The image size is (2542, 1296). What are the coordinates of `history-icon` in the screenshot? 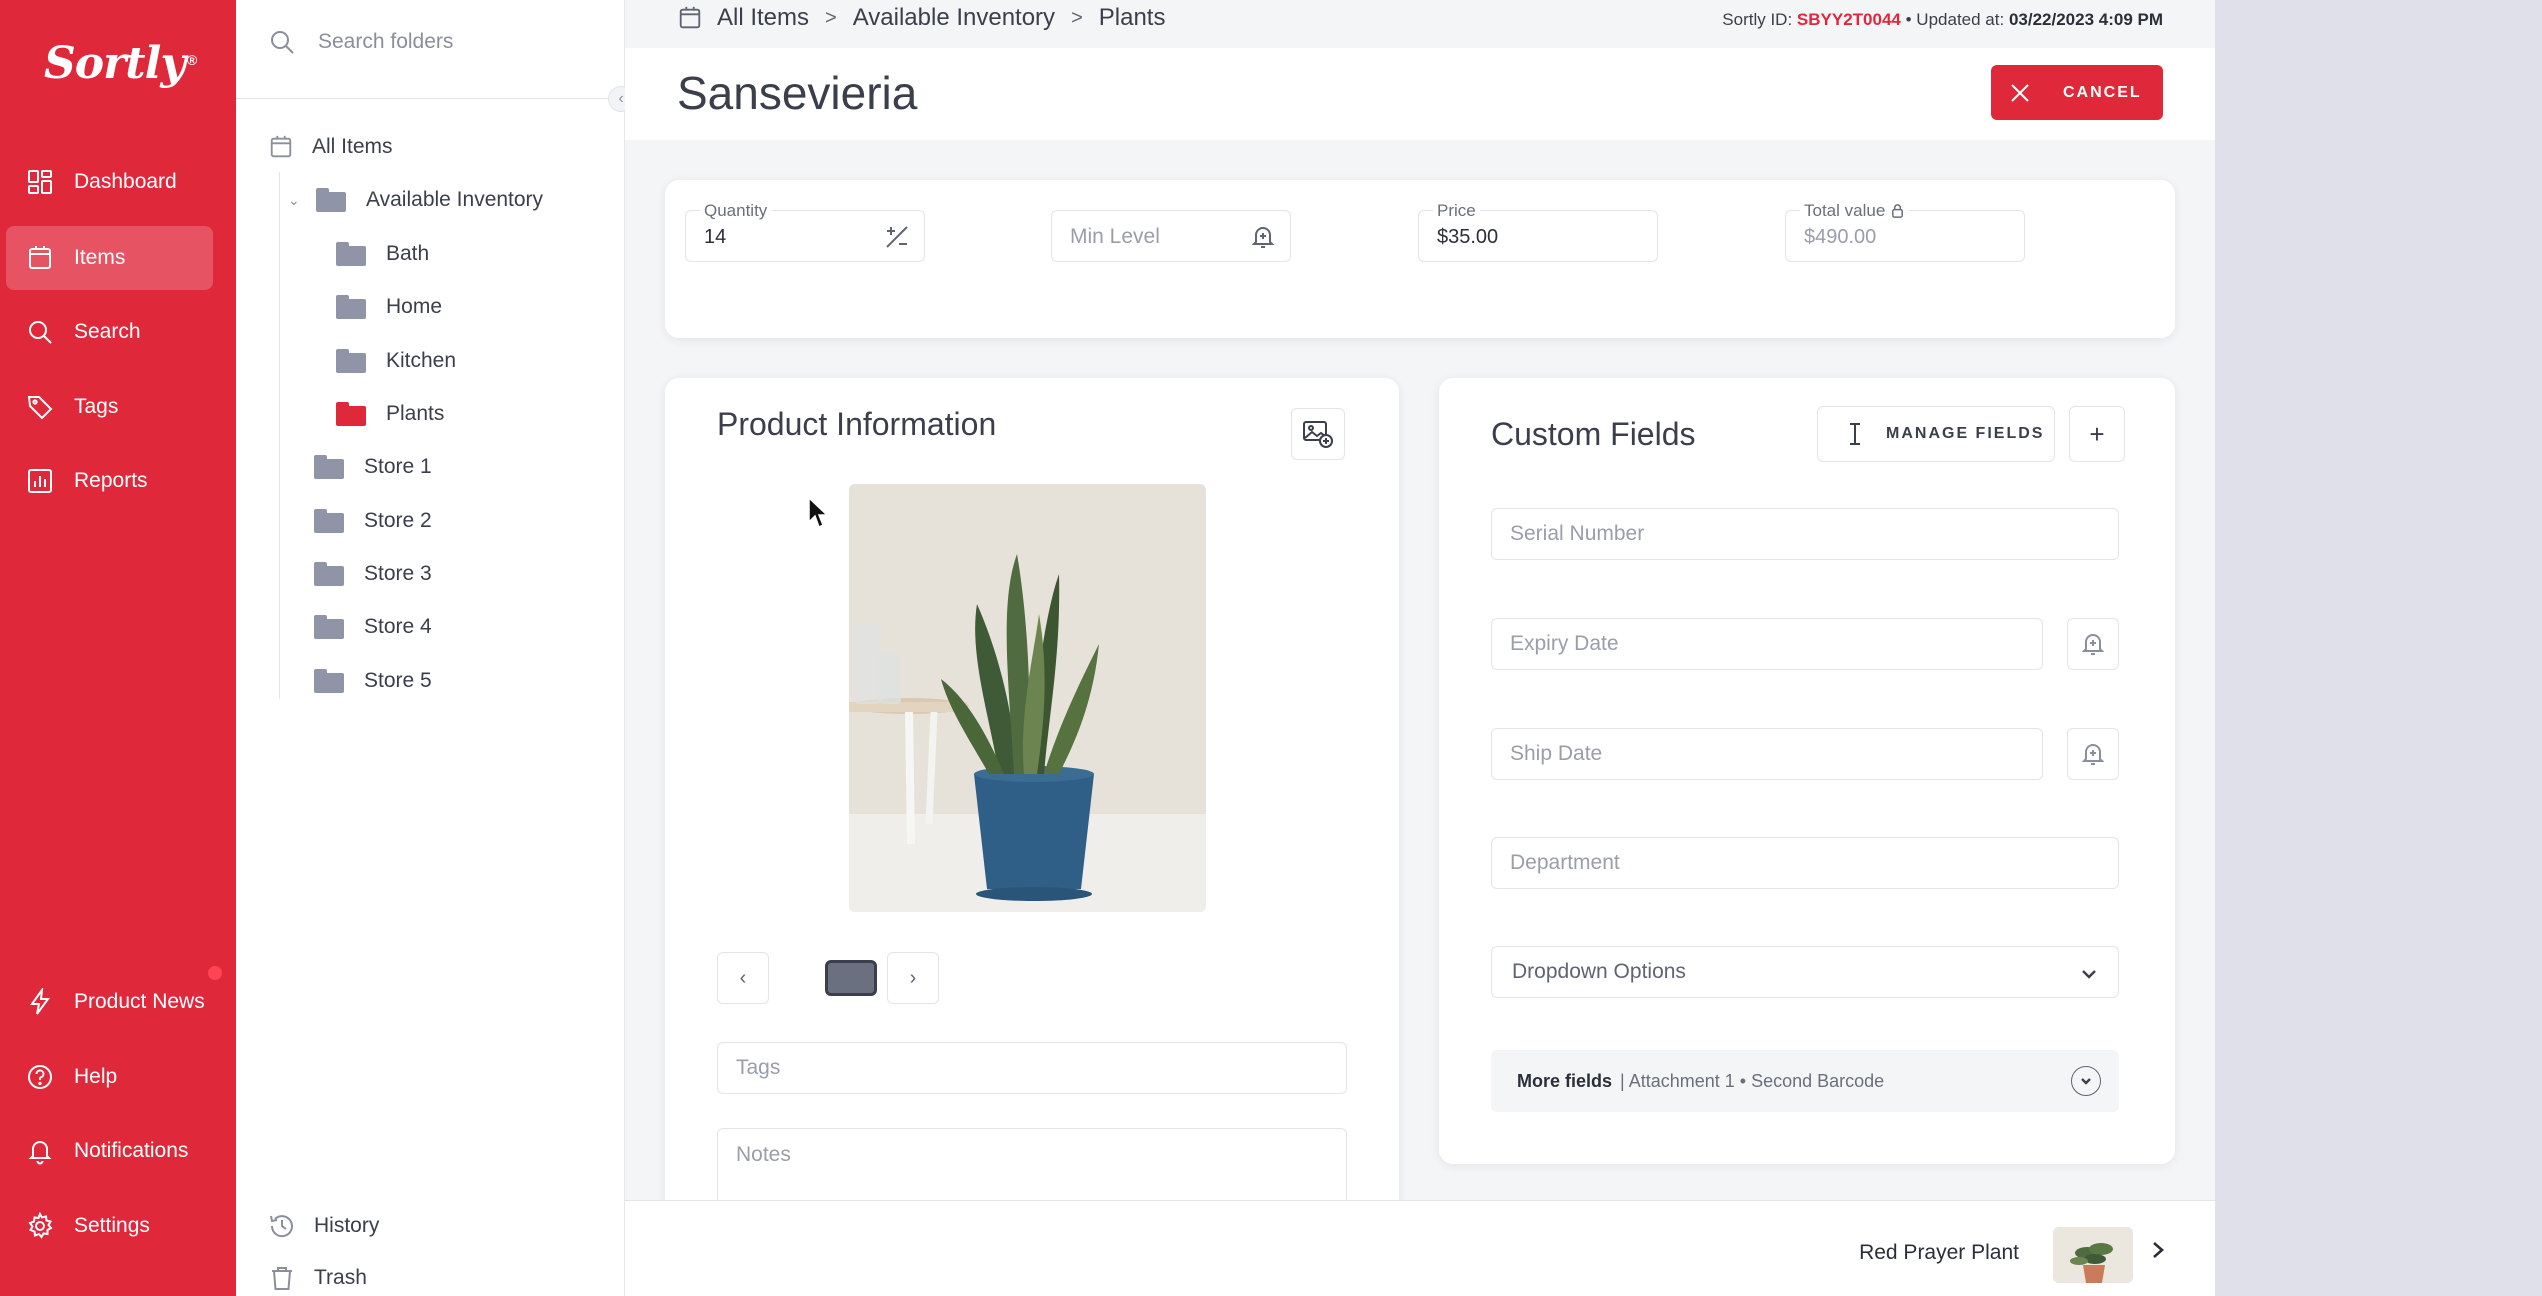 It's located at (281, 1226).